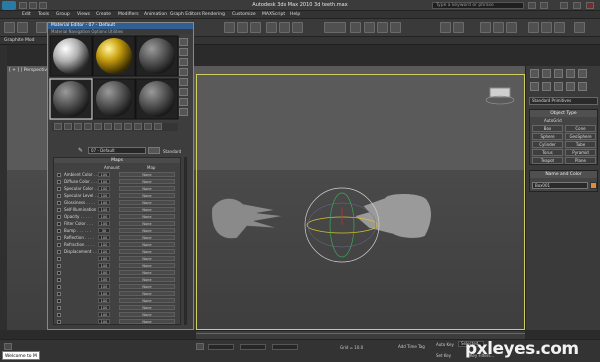 The width and height of the screenshot is (600, 362). Describe the element at coordinates (185, 14) in the screenshot. I see `menu-graph-editors: Graph Editors` at that location.